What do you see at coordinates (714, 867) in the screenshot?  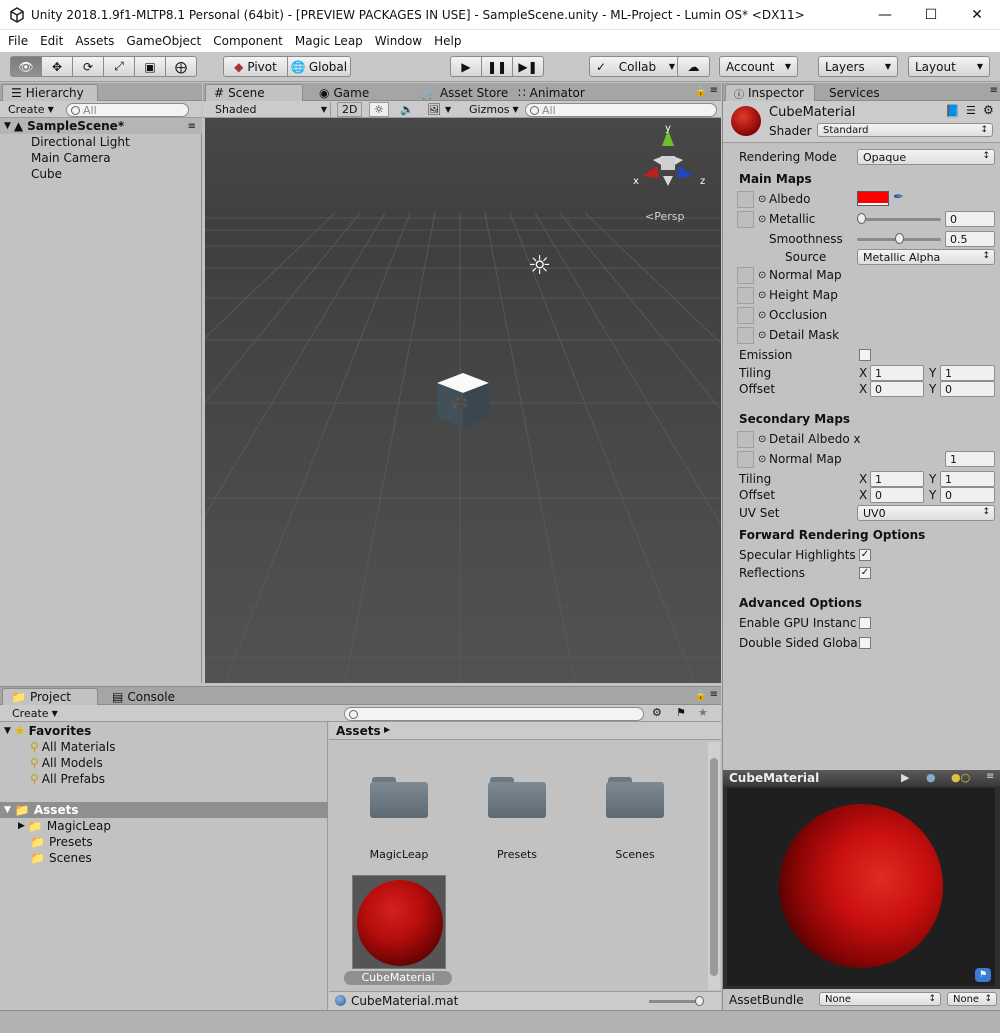 I see `scrollbar-thumb` at bounding box center [714, 867].